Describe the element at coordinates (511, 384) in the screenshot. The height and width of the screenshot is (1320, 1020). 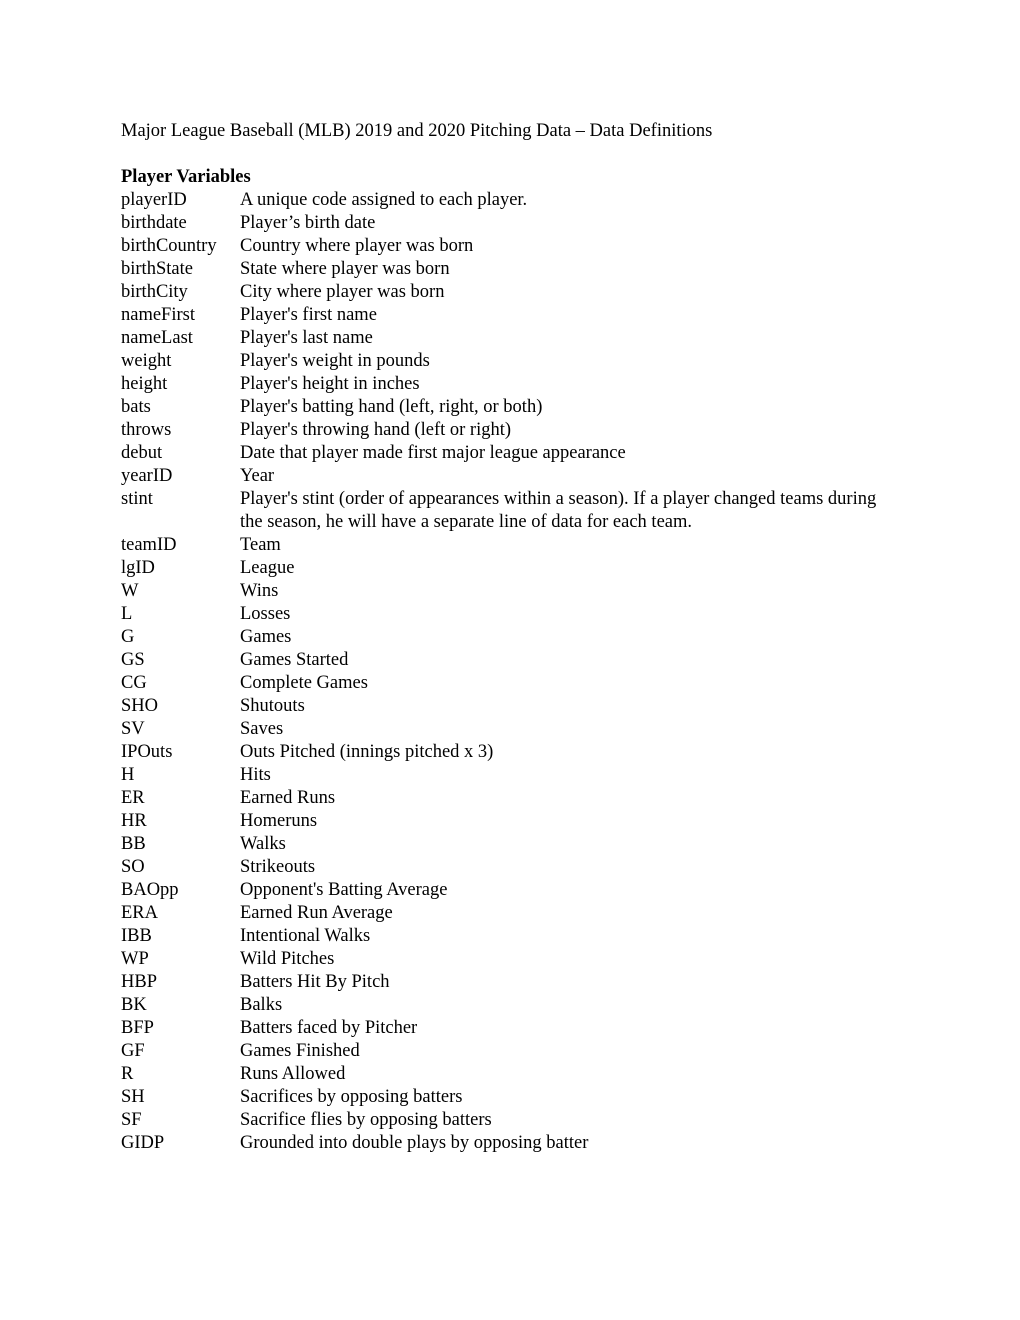
I see `definition-row: height Player's height in inches` at that location.